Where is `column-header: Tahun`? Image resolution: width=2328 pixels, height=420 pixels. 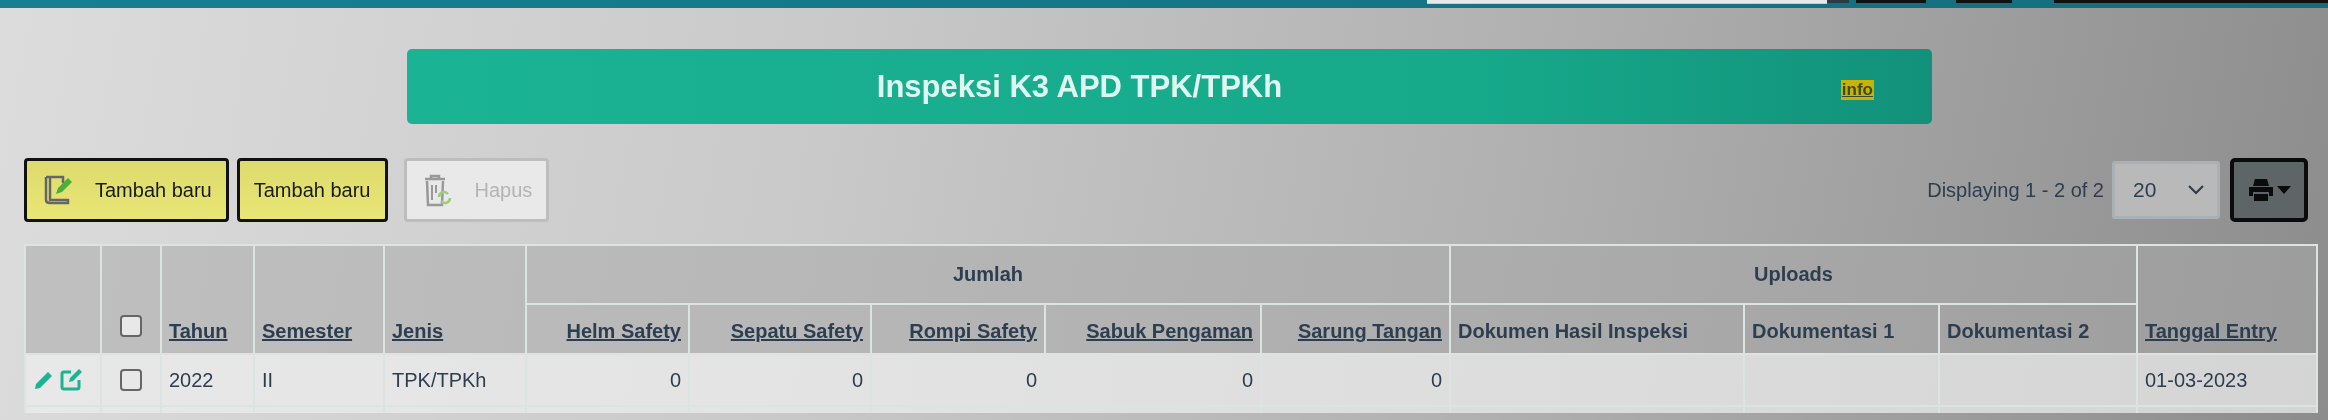 column-header: Tahun is located at coordinates (207, 299).